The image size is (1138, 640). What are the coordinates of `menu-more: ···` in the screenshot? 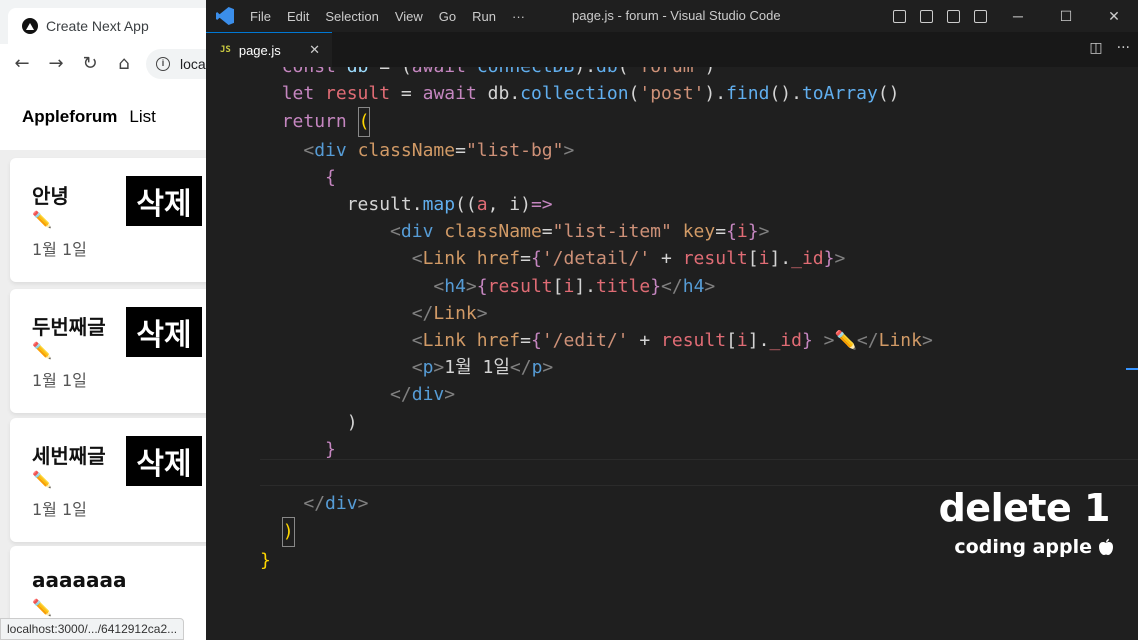 It's located at (518, 16).